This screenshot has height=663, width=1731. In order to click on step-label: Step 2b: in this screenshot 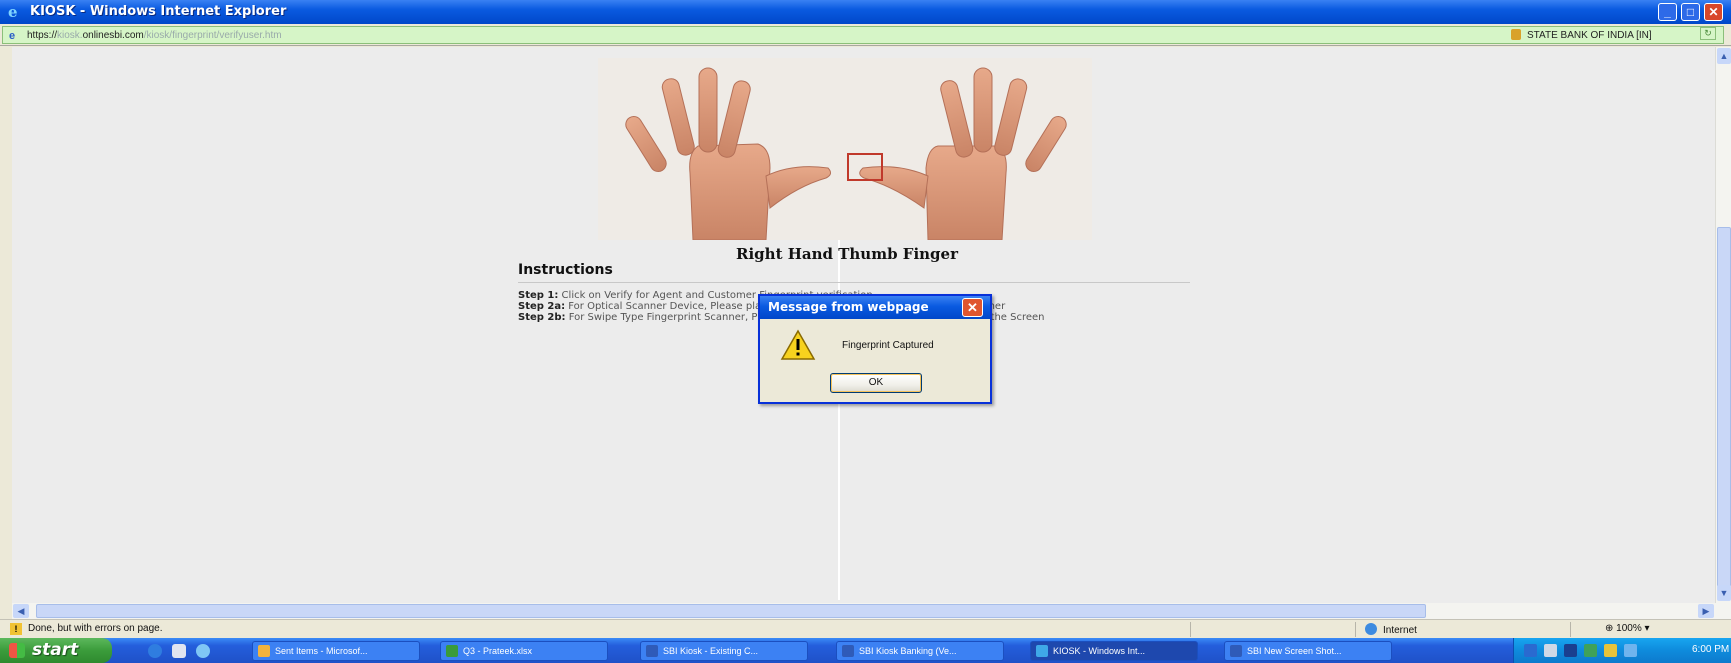, I will do `click(542, 317)`.